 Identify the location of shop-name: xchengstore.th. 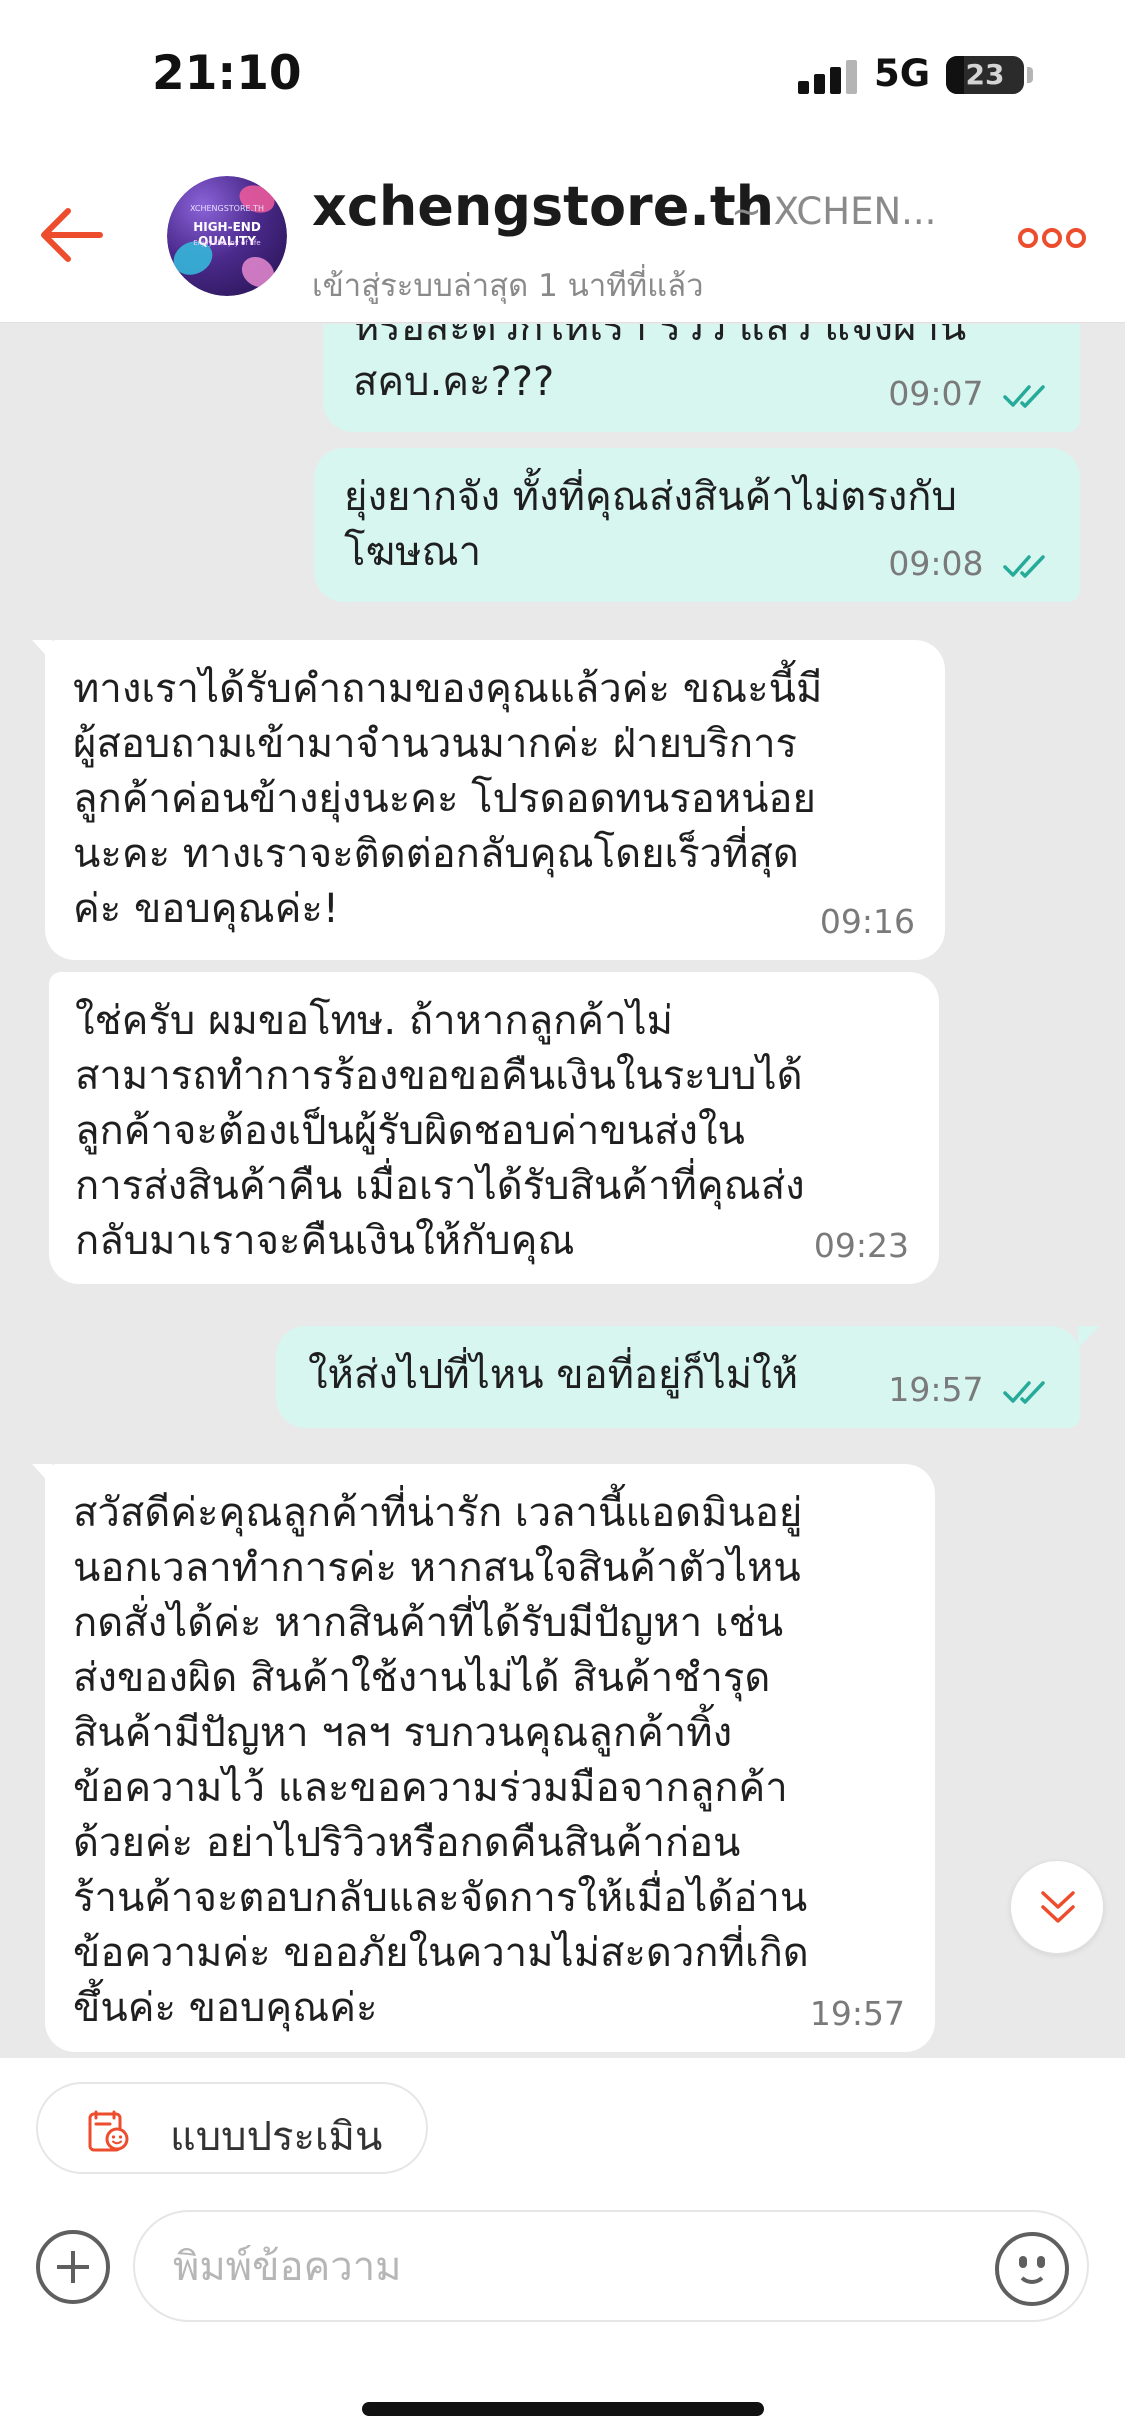
(543, 206).